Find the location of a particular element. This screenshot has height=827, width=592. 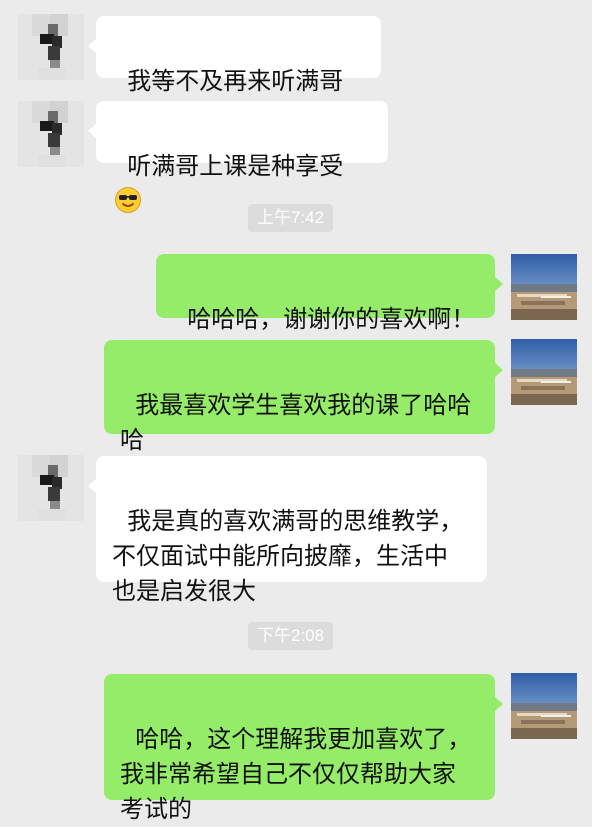

message-bubble-6: 哈哈，这个理解我更加喜欢了，我非常希望自己不仅仅帮助大家考试的 is located at coordinates (303, 748).